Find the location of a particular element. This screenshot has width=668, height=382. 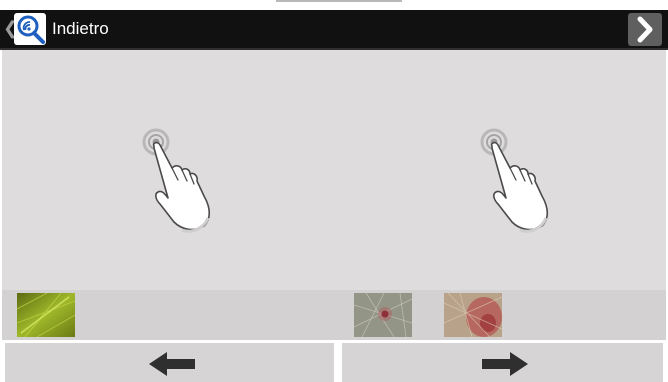

arrow-left-icon is located at coordinates (172, 364).